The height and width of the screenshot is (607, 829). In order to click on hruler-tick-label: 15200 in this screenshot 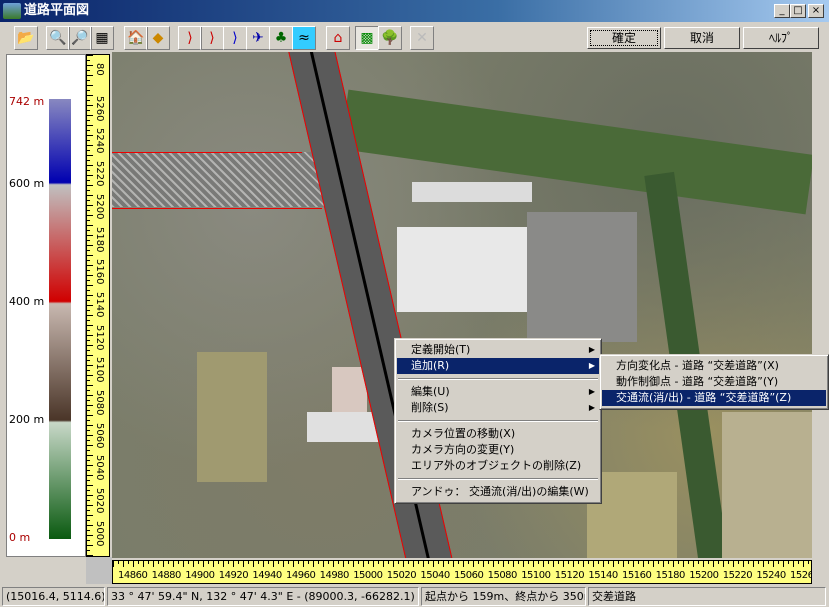, I will do `click(704, 575)`.